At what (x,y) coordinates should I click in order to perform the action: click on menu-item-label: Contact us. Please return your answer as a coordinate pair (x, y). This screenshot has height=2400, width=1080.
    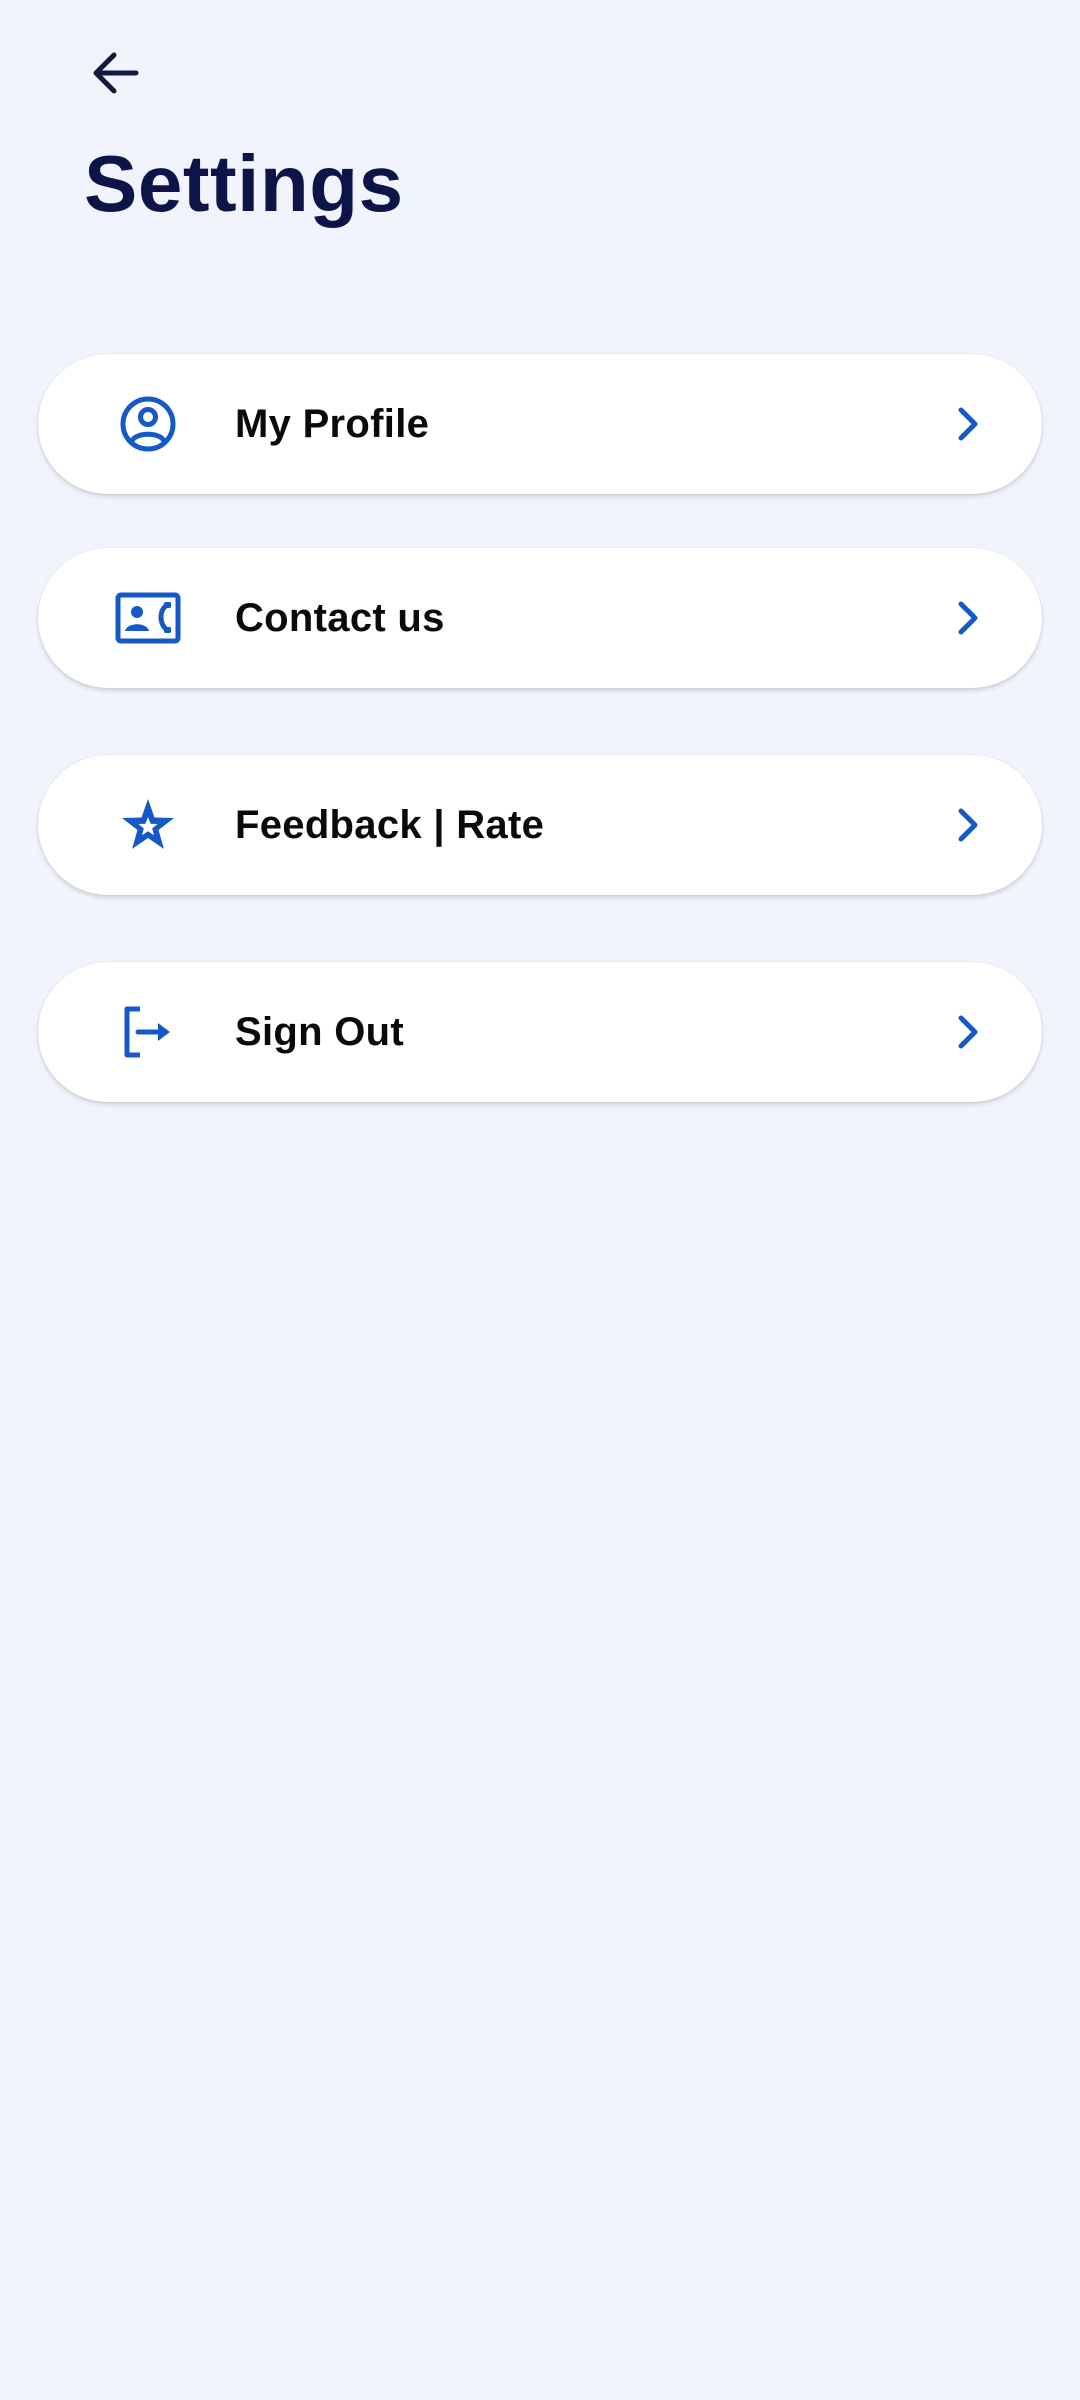
    Looking at the image, I should click on (340, 617).